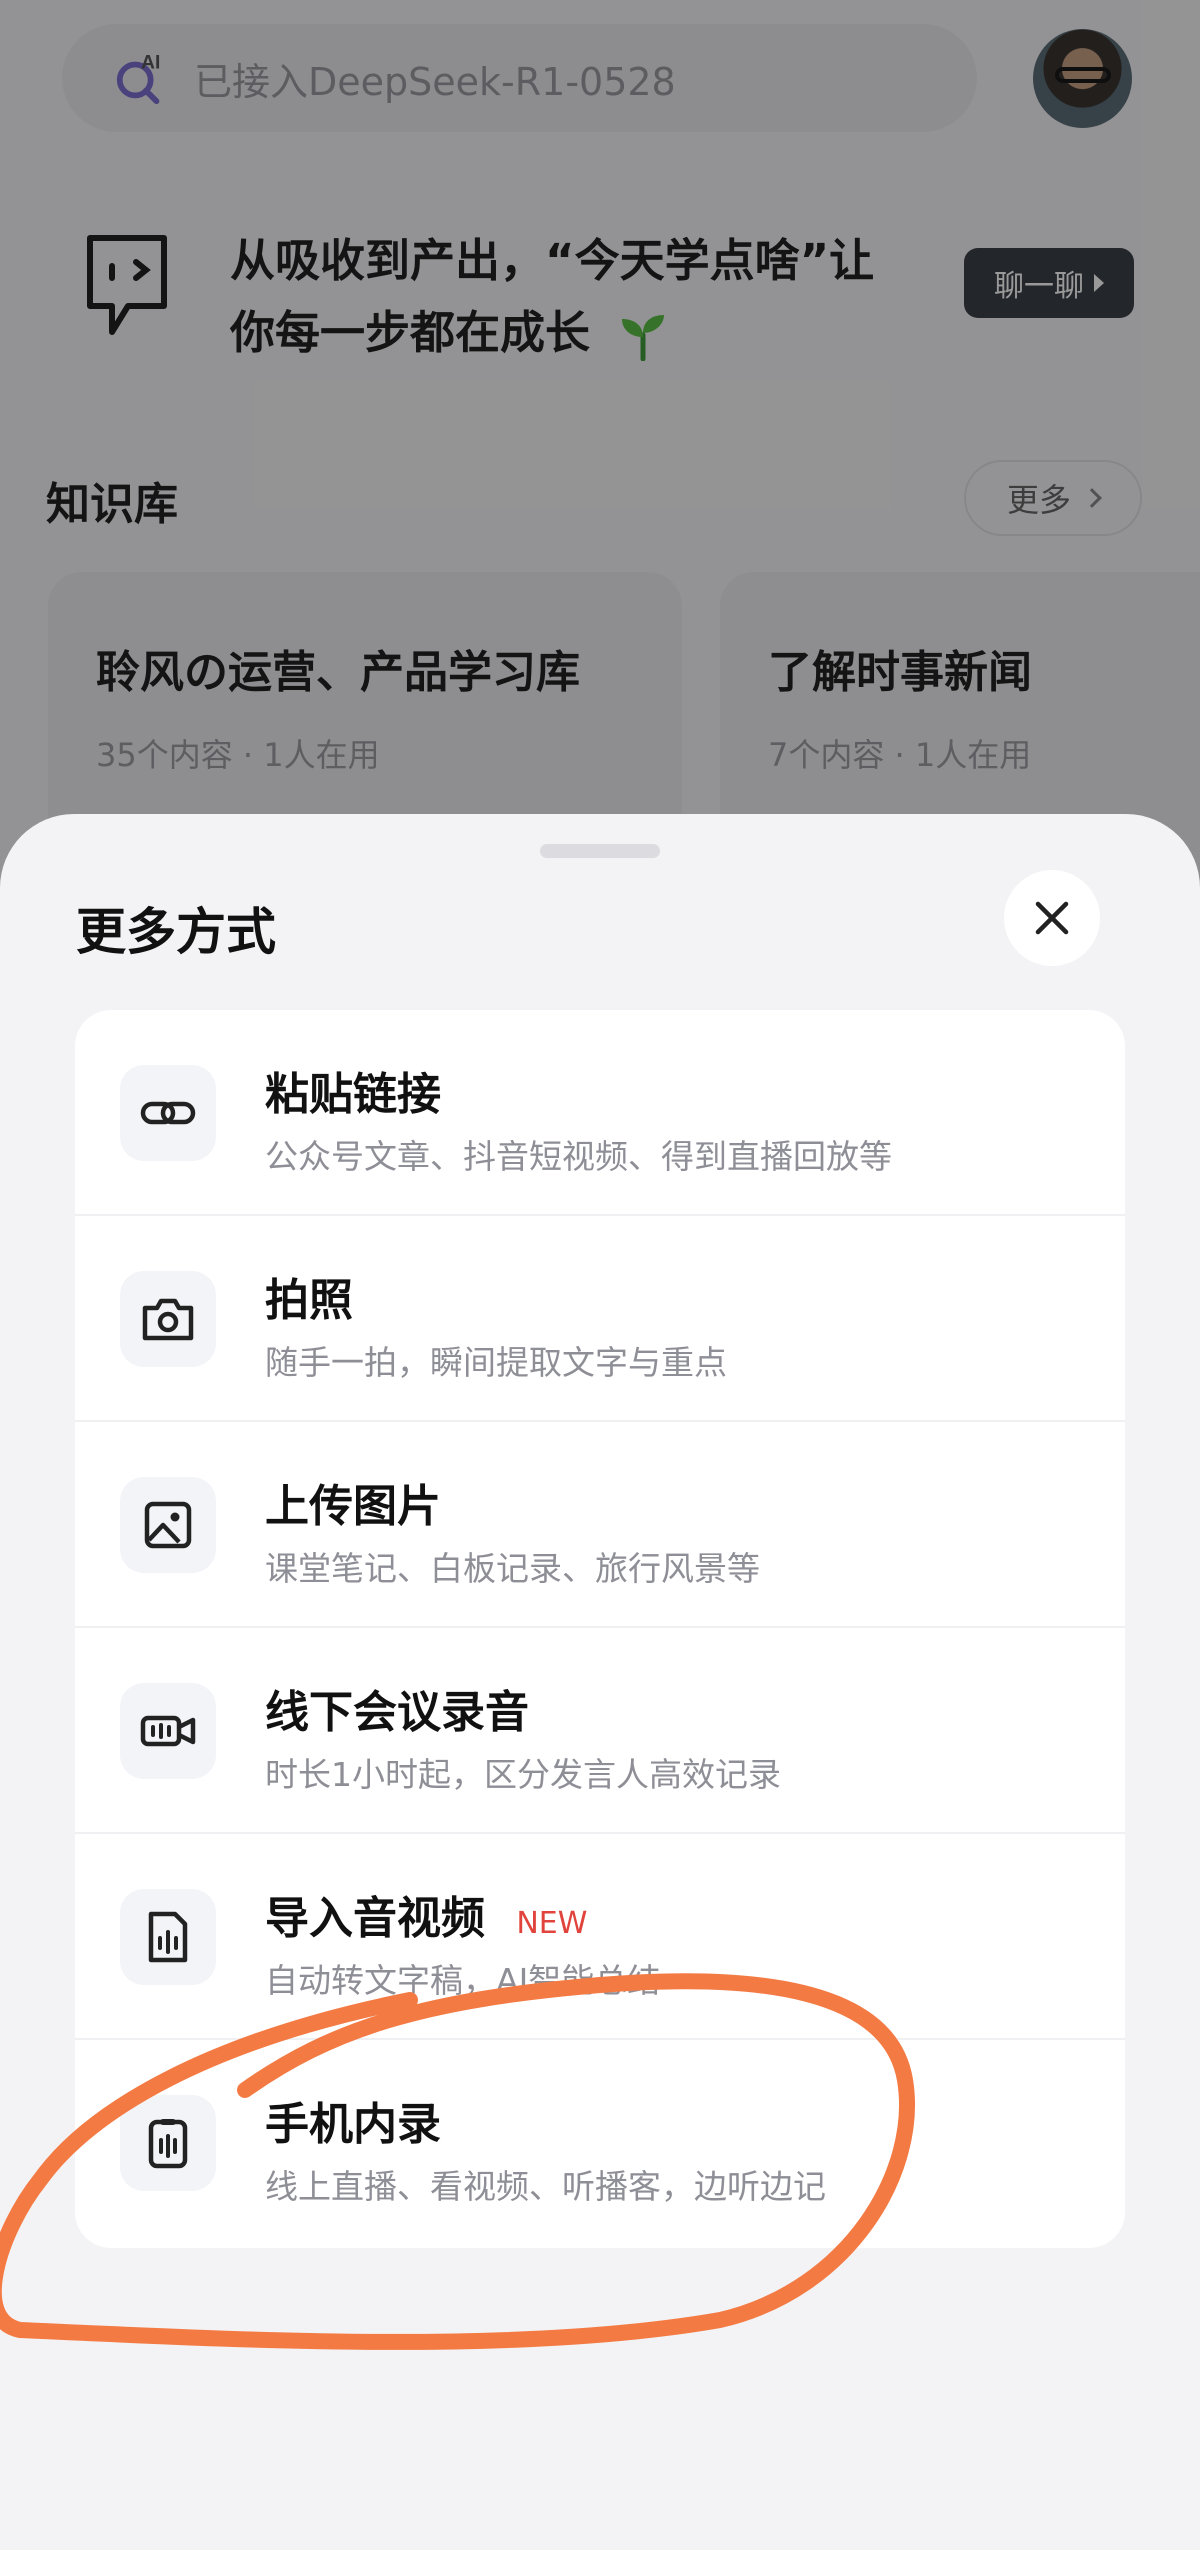  I want to click on close-icon, so click(1052, 918).